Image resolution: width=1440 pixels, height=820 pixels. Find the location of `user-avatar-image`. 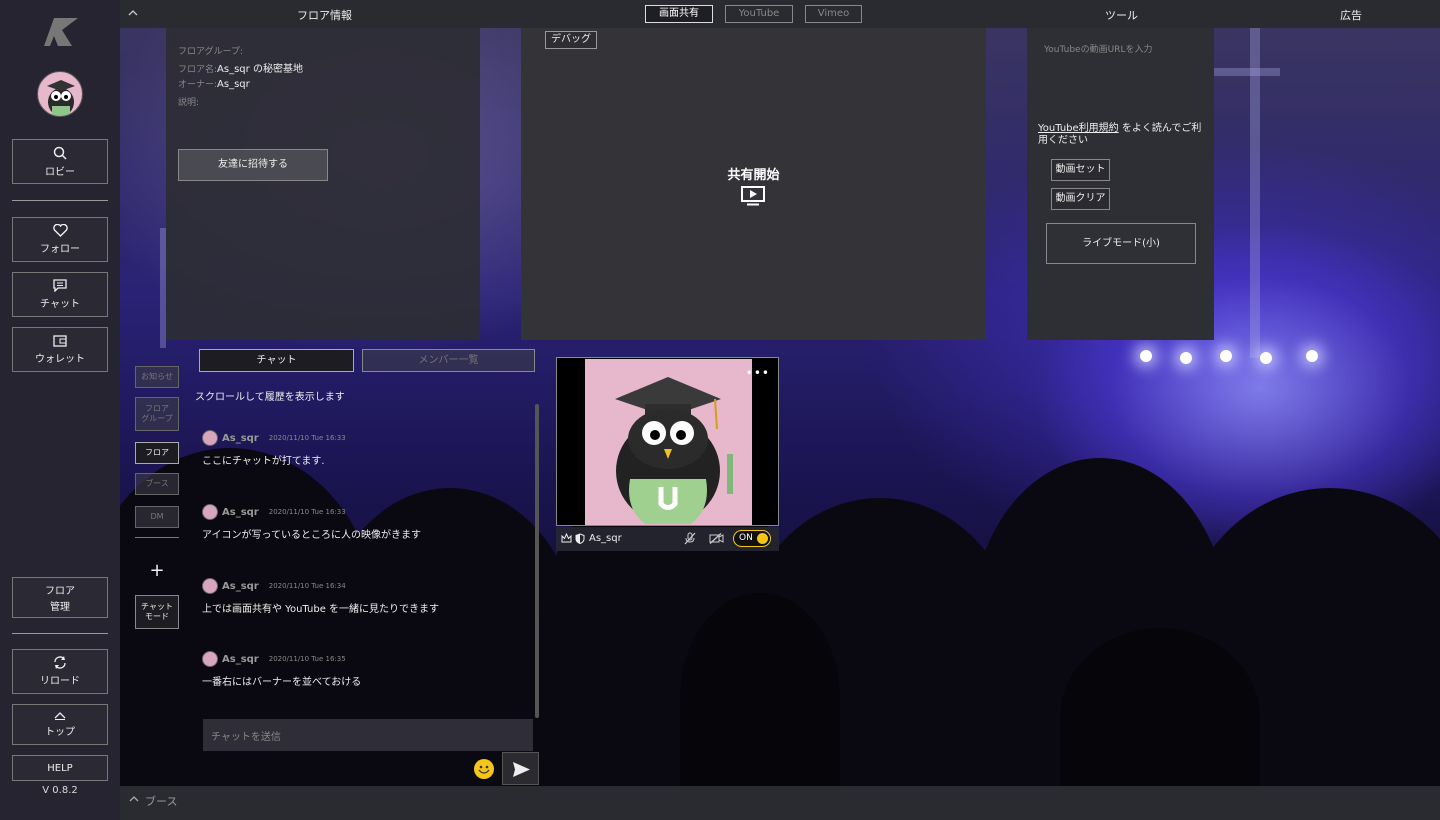

user-avatar-image is located at coordinates (668, 442).